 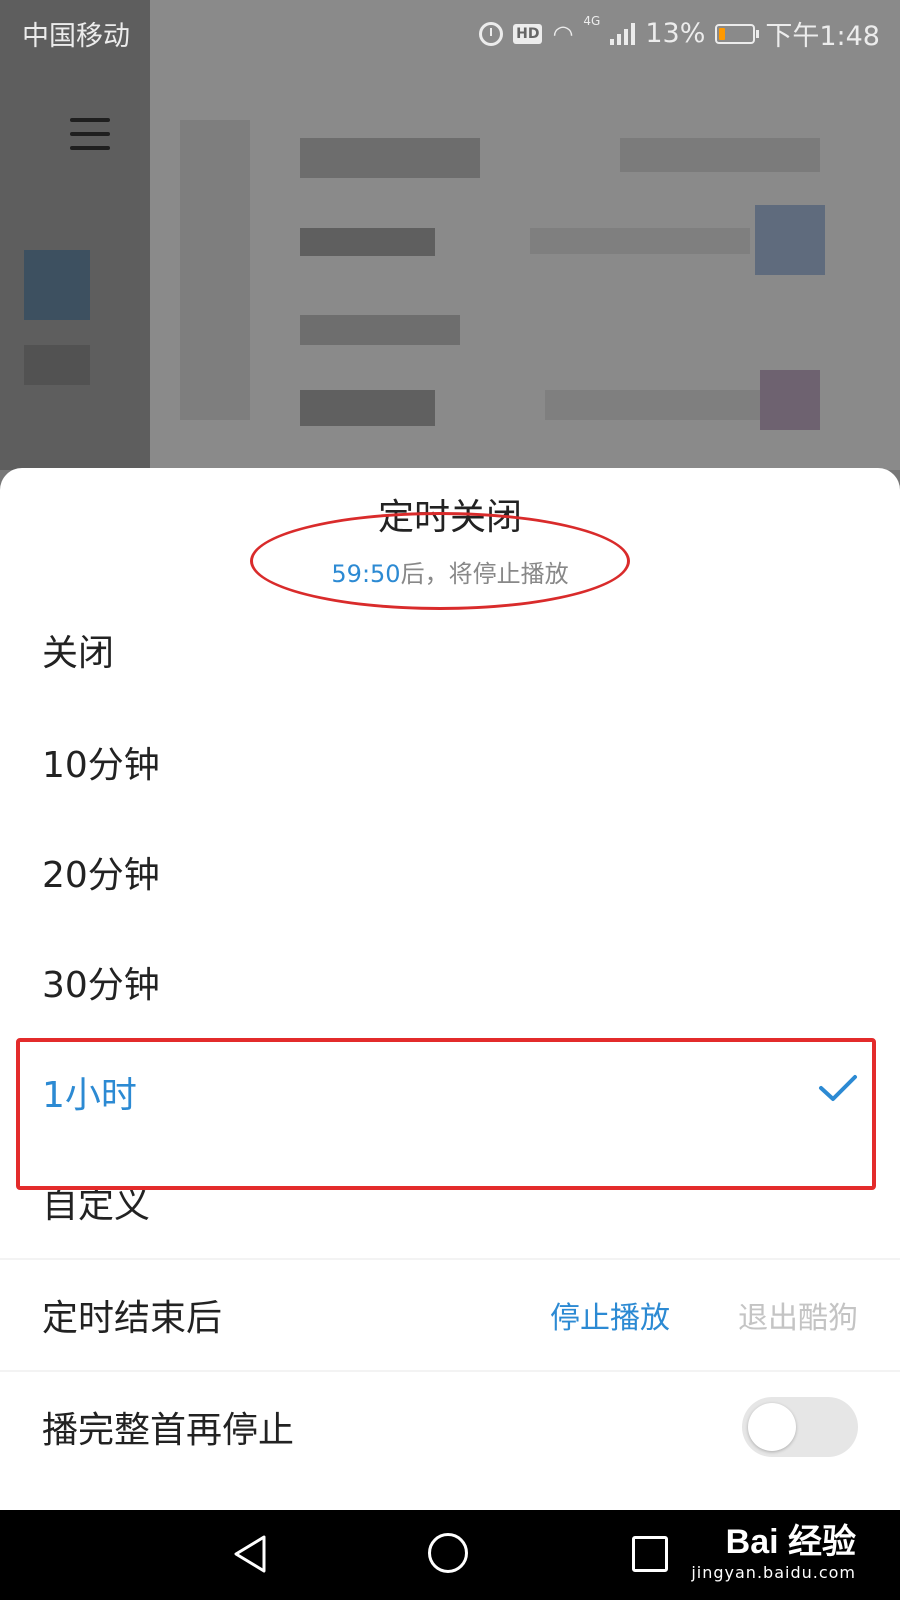 I want to click on exit-app-button: 退出酷狗, so click(x=798, y=1315).